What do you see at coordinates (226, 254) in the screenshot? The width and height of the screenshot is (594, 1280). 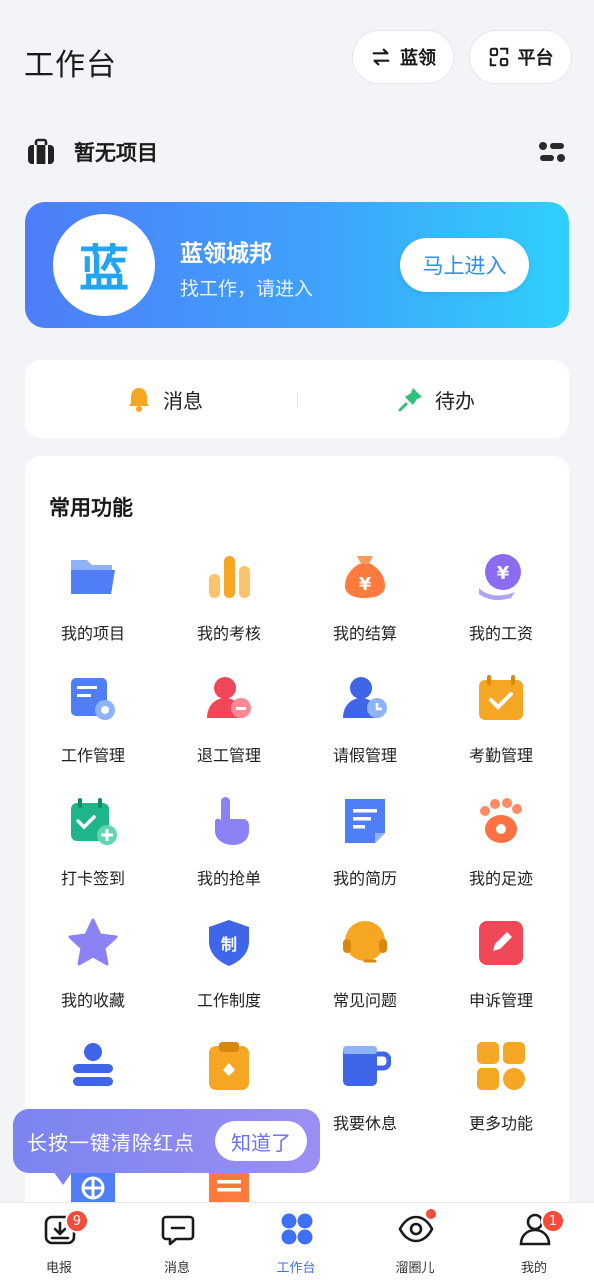 I see `banner-title: 蓝领城邦` at bounding box center [226, 254].